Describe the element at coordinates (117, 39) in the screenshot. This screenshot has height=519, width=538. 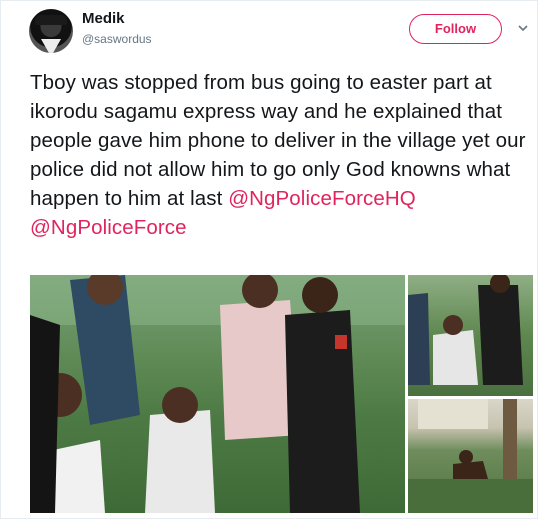
I see `user-handle: @saswordus` at that location.